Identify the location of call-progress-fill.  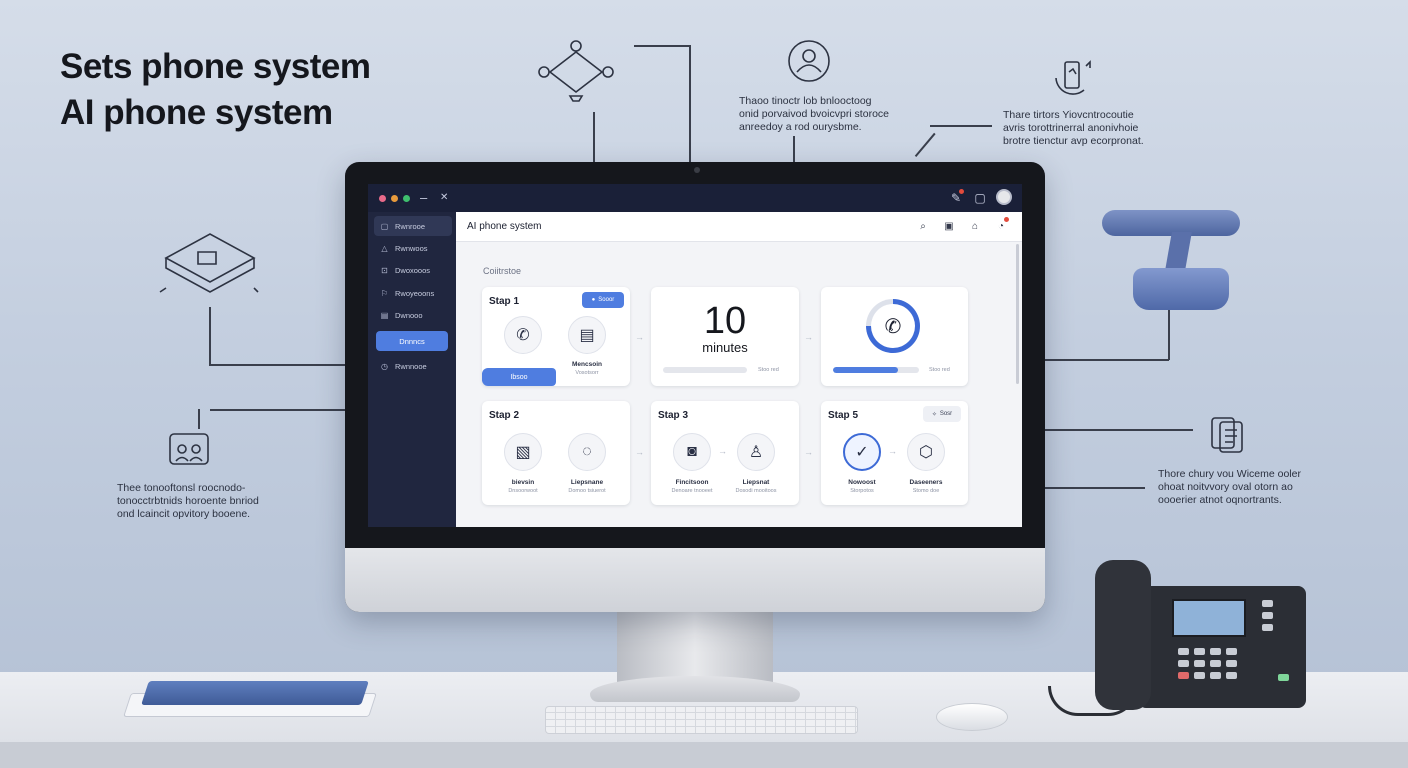
(865, 370).